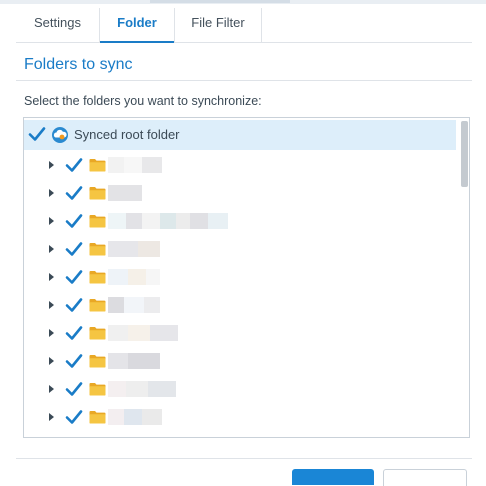  I want to click on section-divider, so click(244, 80).